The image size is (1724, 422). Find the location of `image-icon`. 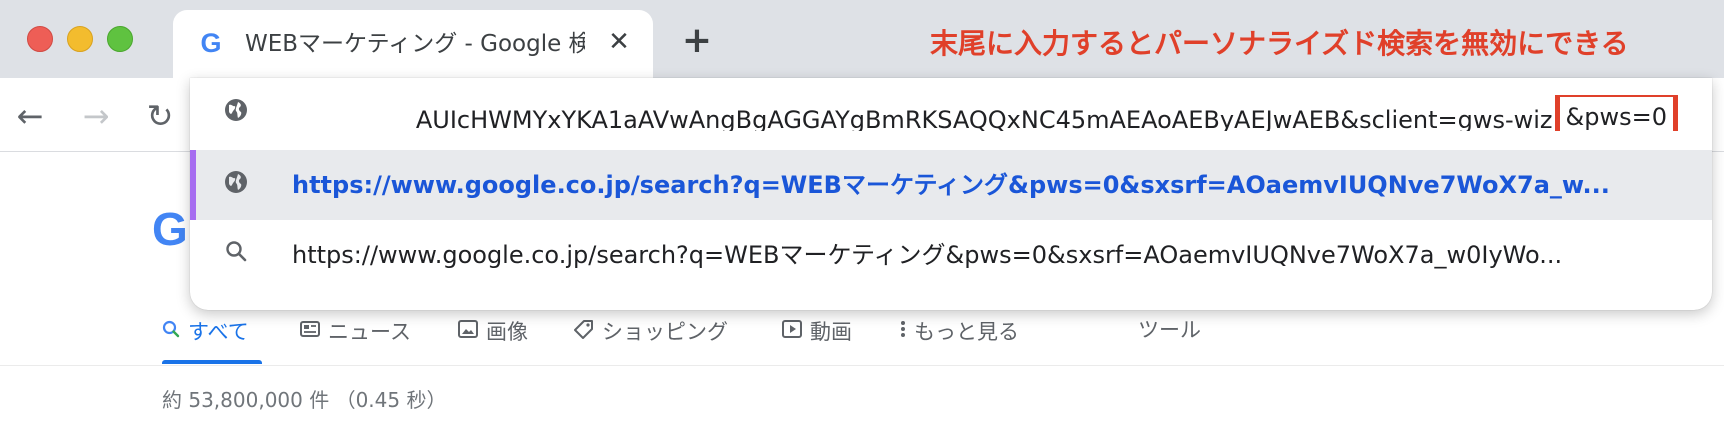

image-icon is located at coordinates (468, 331).